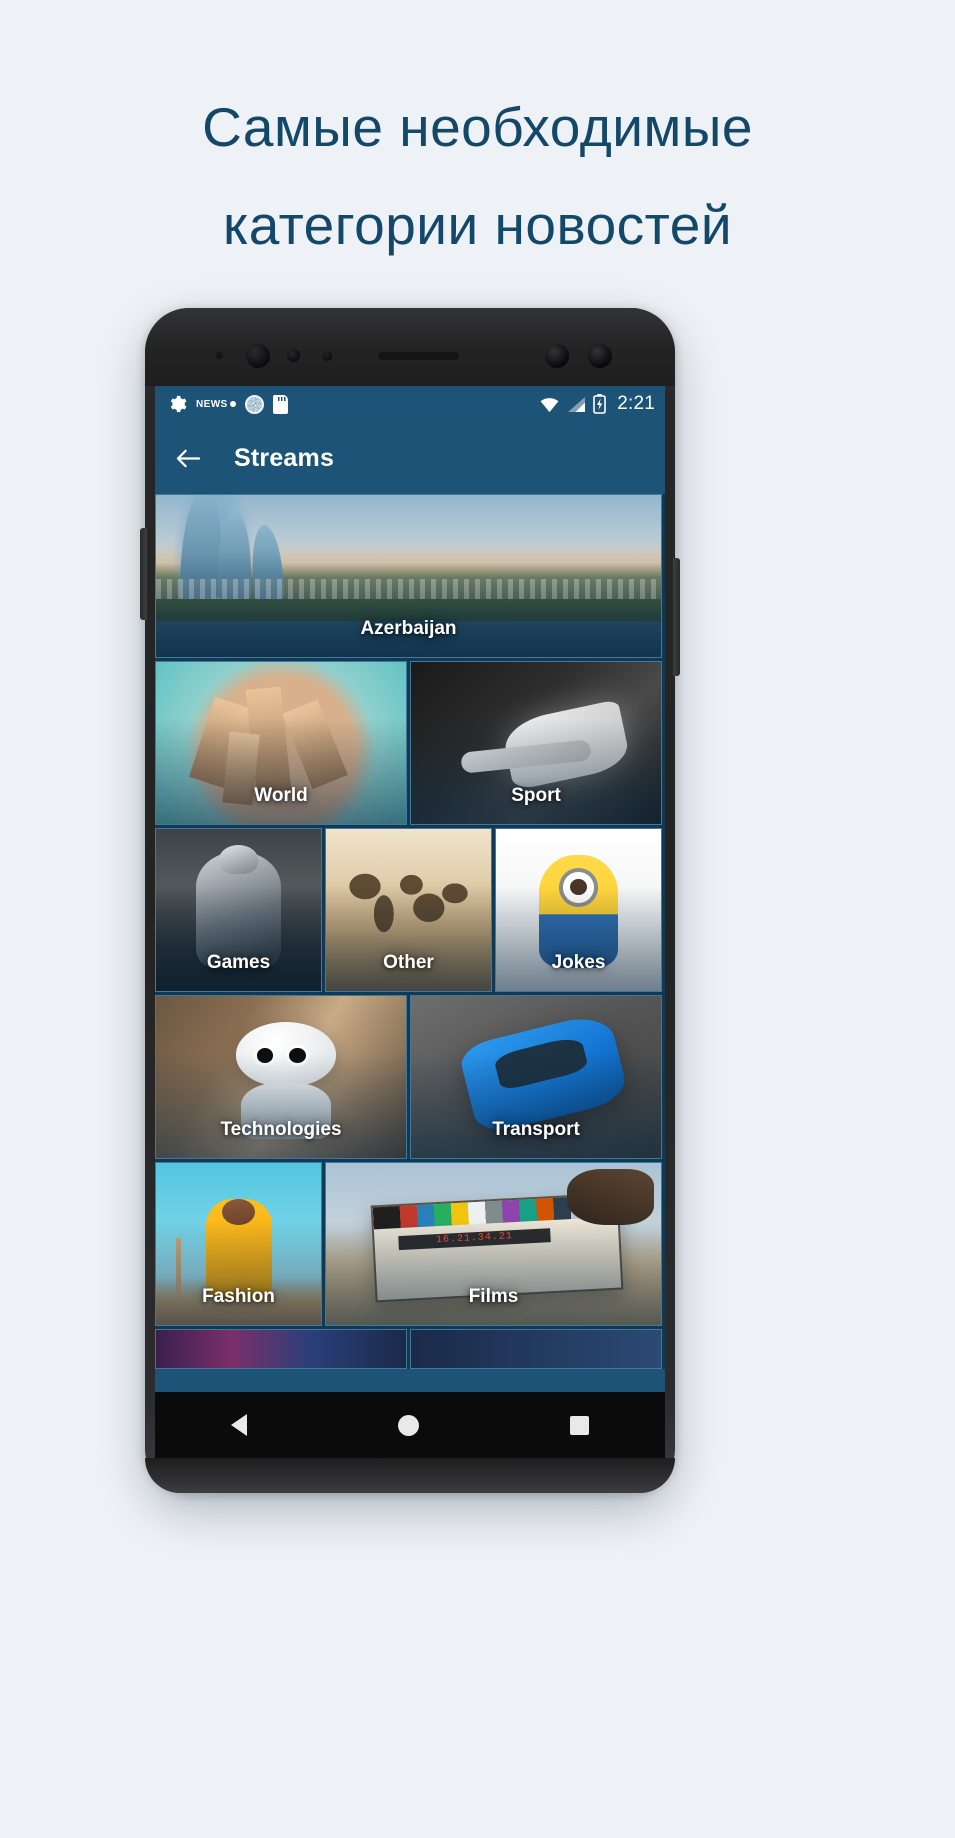 This screenshot has width=955, height=1838. What do you see at coordinates (284, 457) in the screenshot?
I see `page-title: Streams` at bounding box center [284, 457].